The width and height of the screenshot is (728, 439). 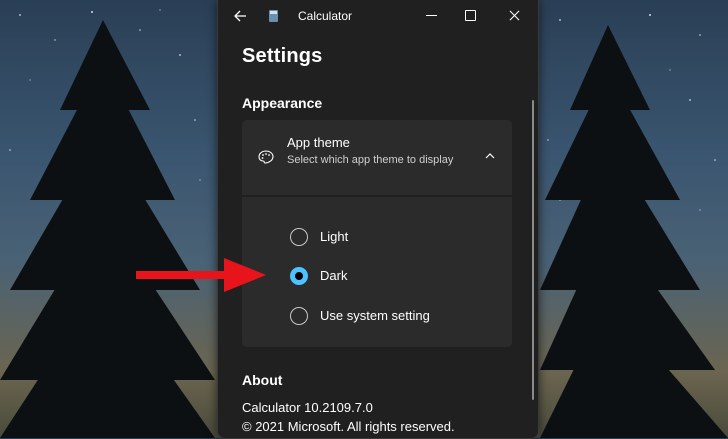 I want to click on palette-icon, so click(x=266, y=157).